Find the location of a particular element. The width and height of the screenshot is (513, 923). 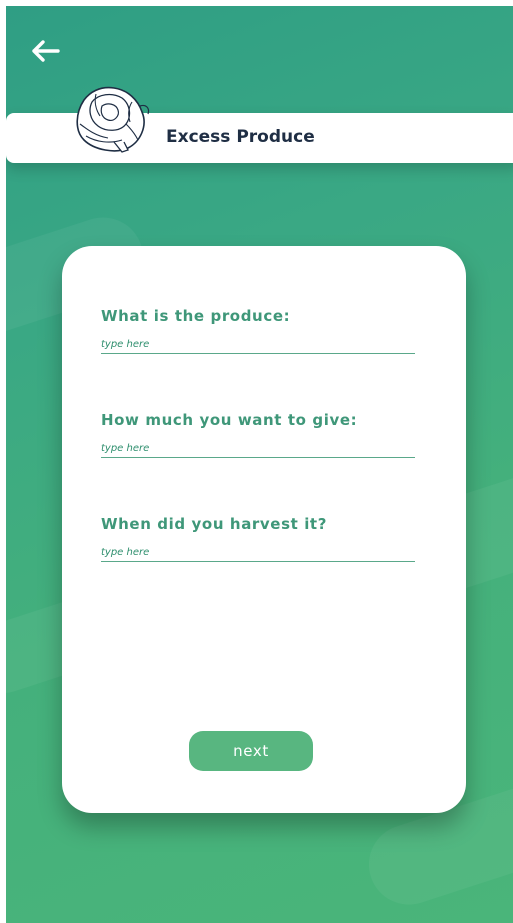

produce-input is located at coordinates (258, 346).